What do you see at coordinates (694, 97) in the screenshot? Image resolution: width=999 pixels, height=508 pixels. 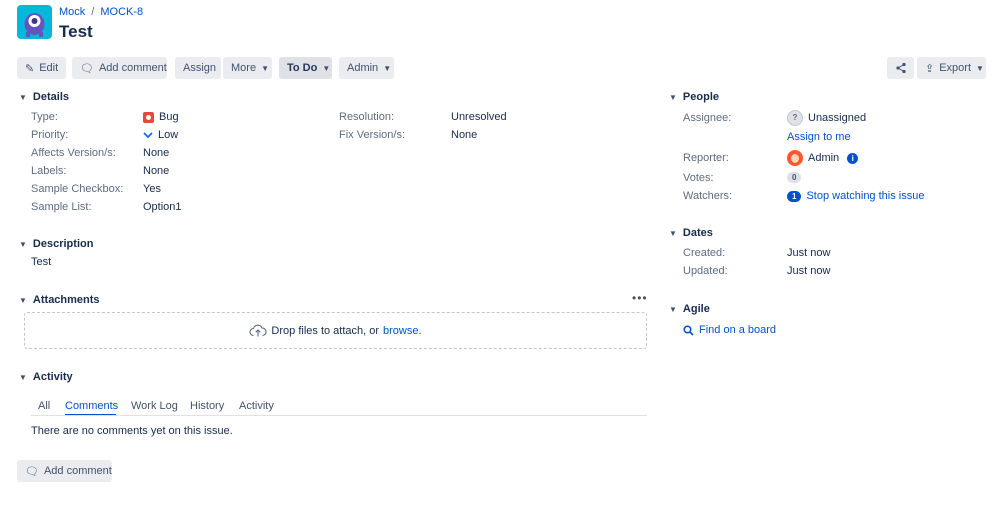 I see `people-heading: ▼ People` at bounding box center [694, 97].